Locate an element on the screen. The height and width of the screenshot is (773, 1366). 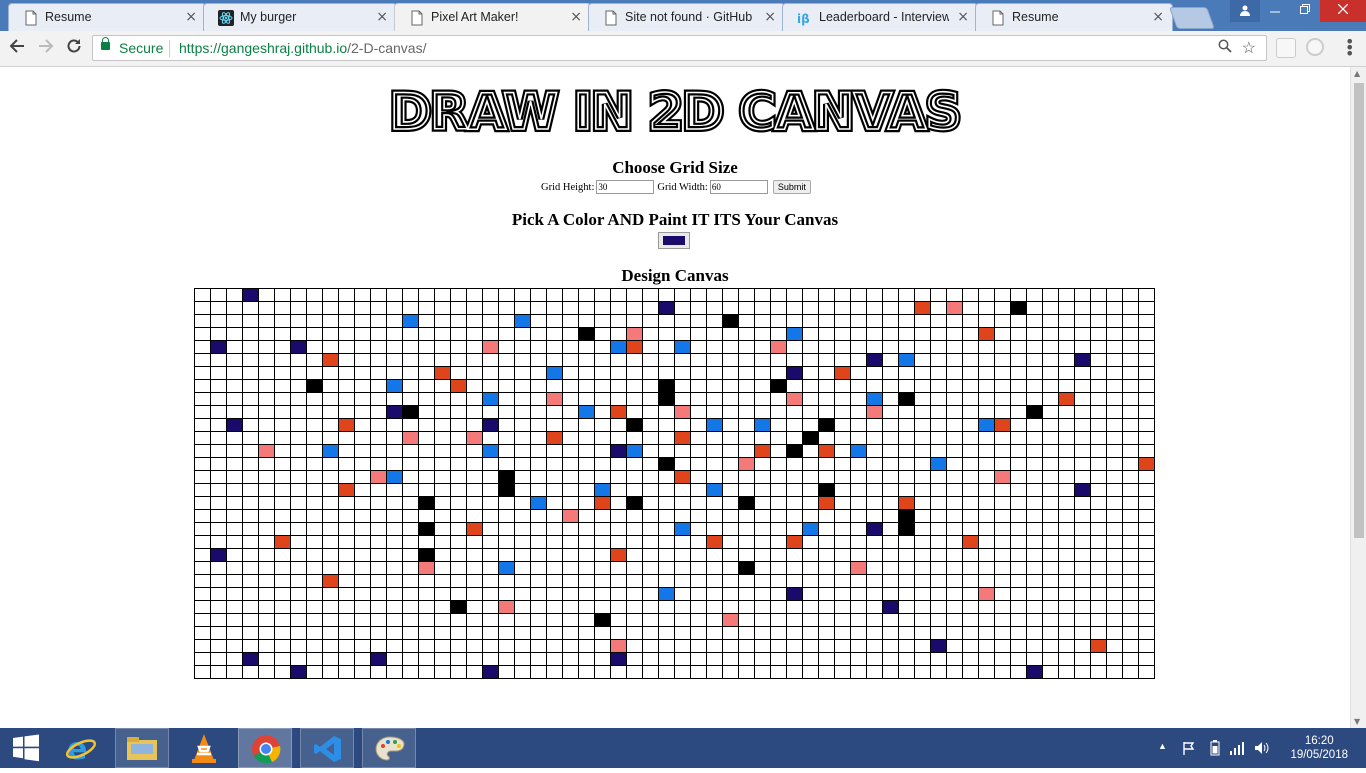
restore-icon is located at coordinates (1305, 11).